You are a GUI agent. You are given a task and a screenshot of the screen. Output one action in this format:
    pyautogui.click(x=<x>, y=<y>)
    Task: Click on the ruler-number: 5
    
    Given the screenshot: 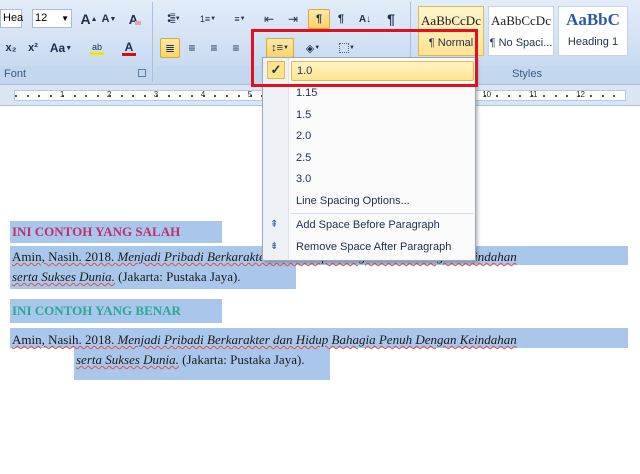 What is the action you would take?
    pyautogui.click(x=250, y=94)
    